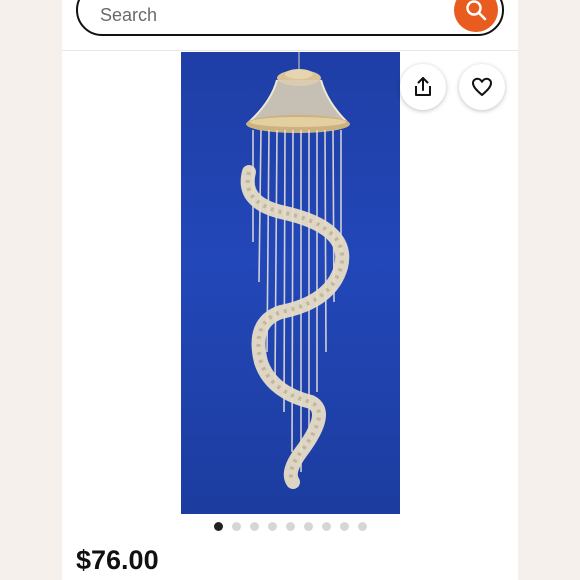  I want to click on favorite-button, so click(482, 87).